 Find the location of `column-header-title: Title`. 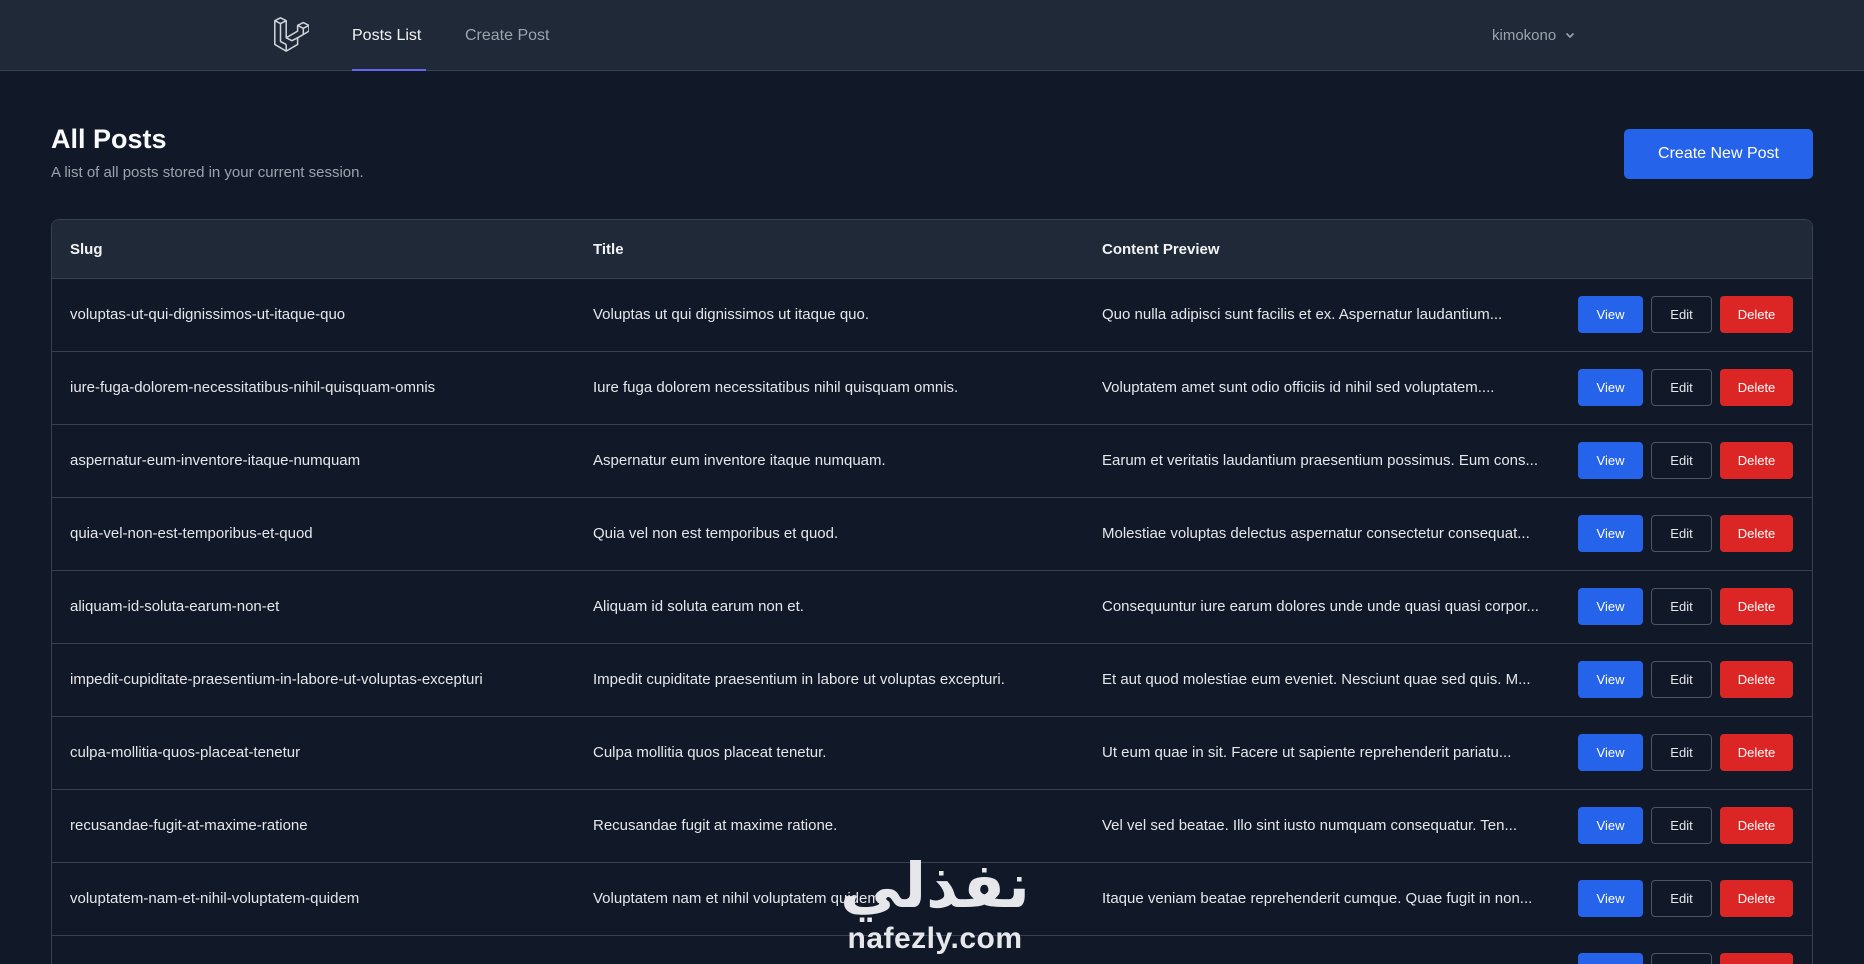

column-header-title: Title is located at coordinates (608, 249).